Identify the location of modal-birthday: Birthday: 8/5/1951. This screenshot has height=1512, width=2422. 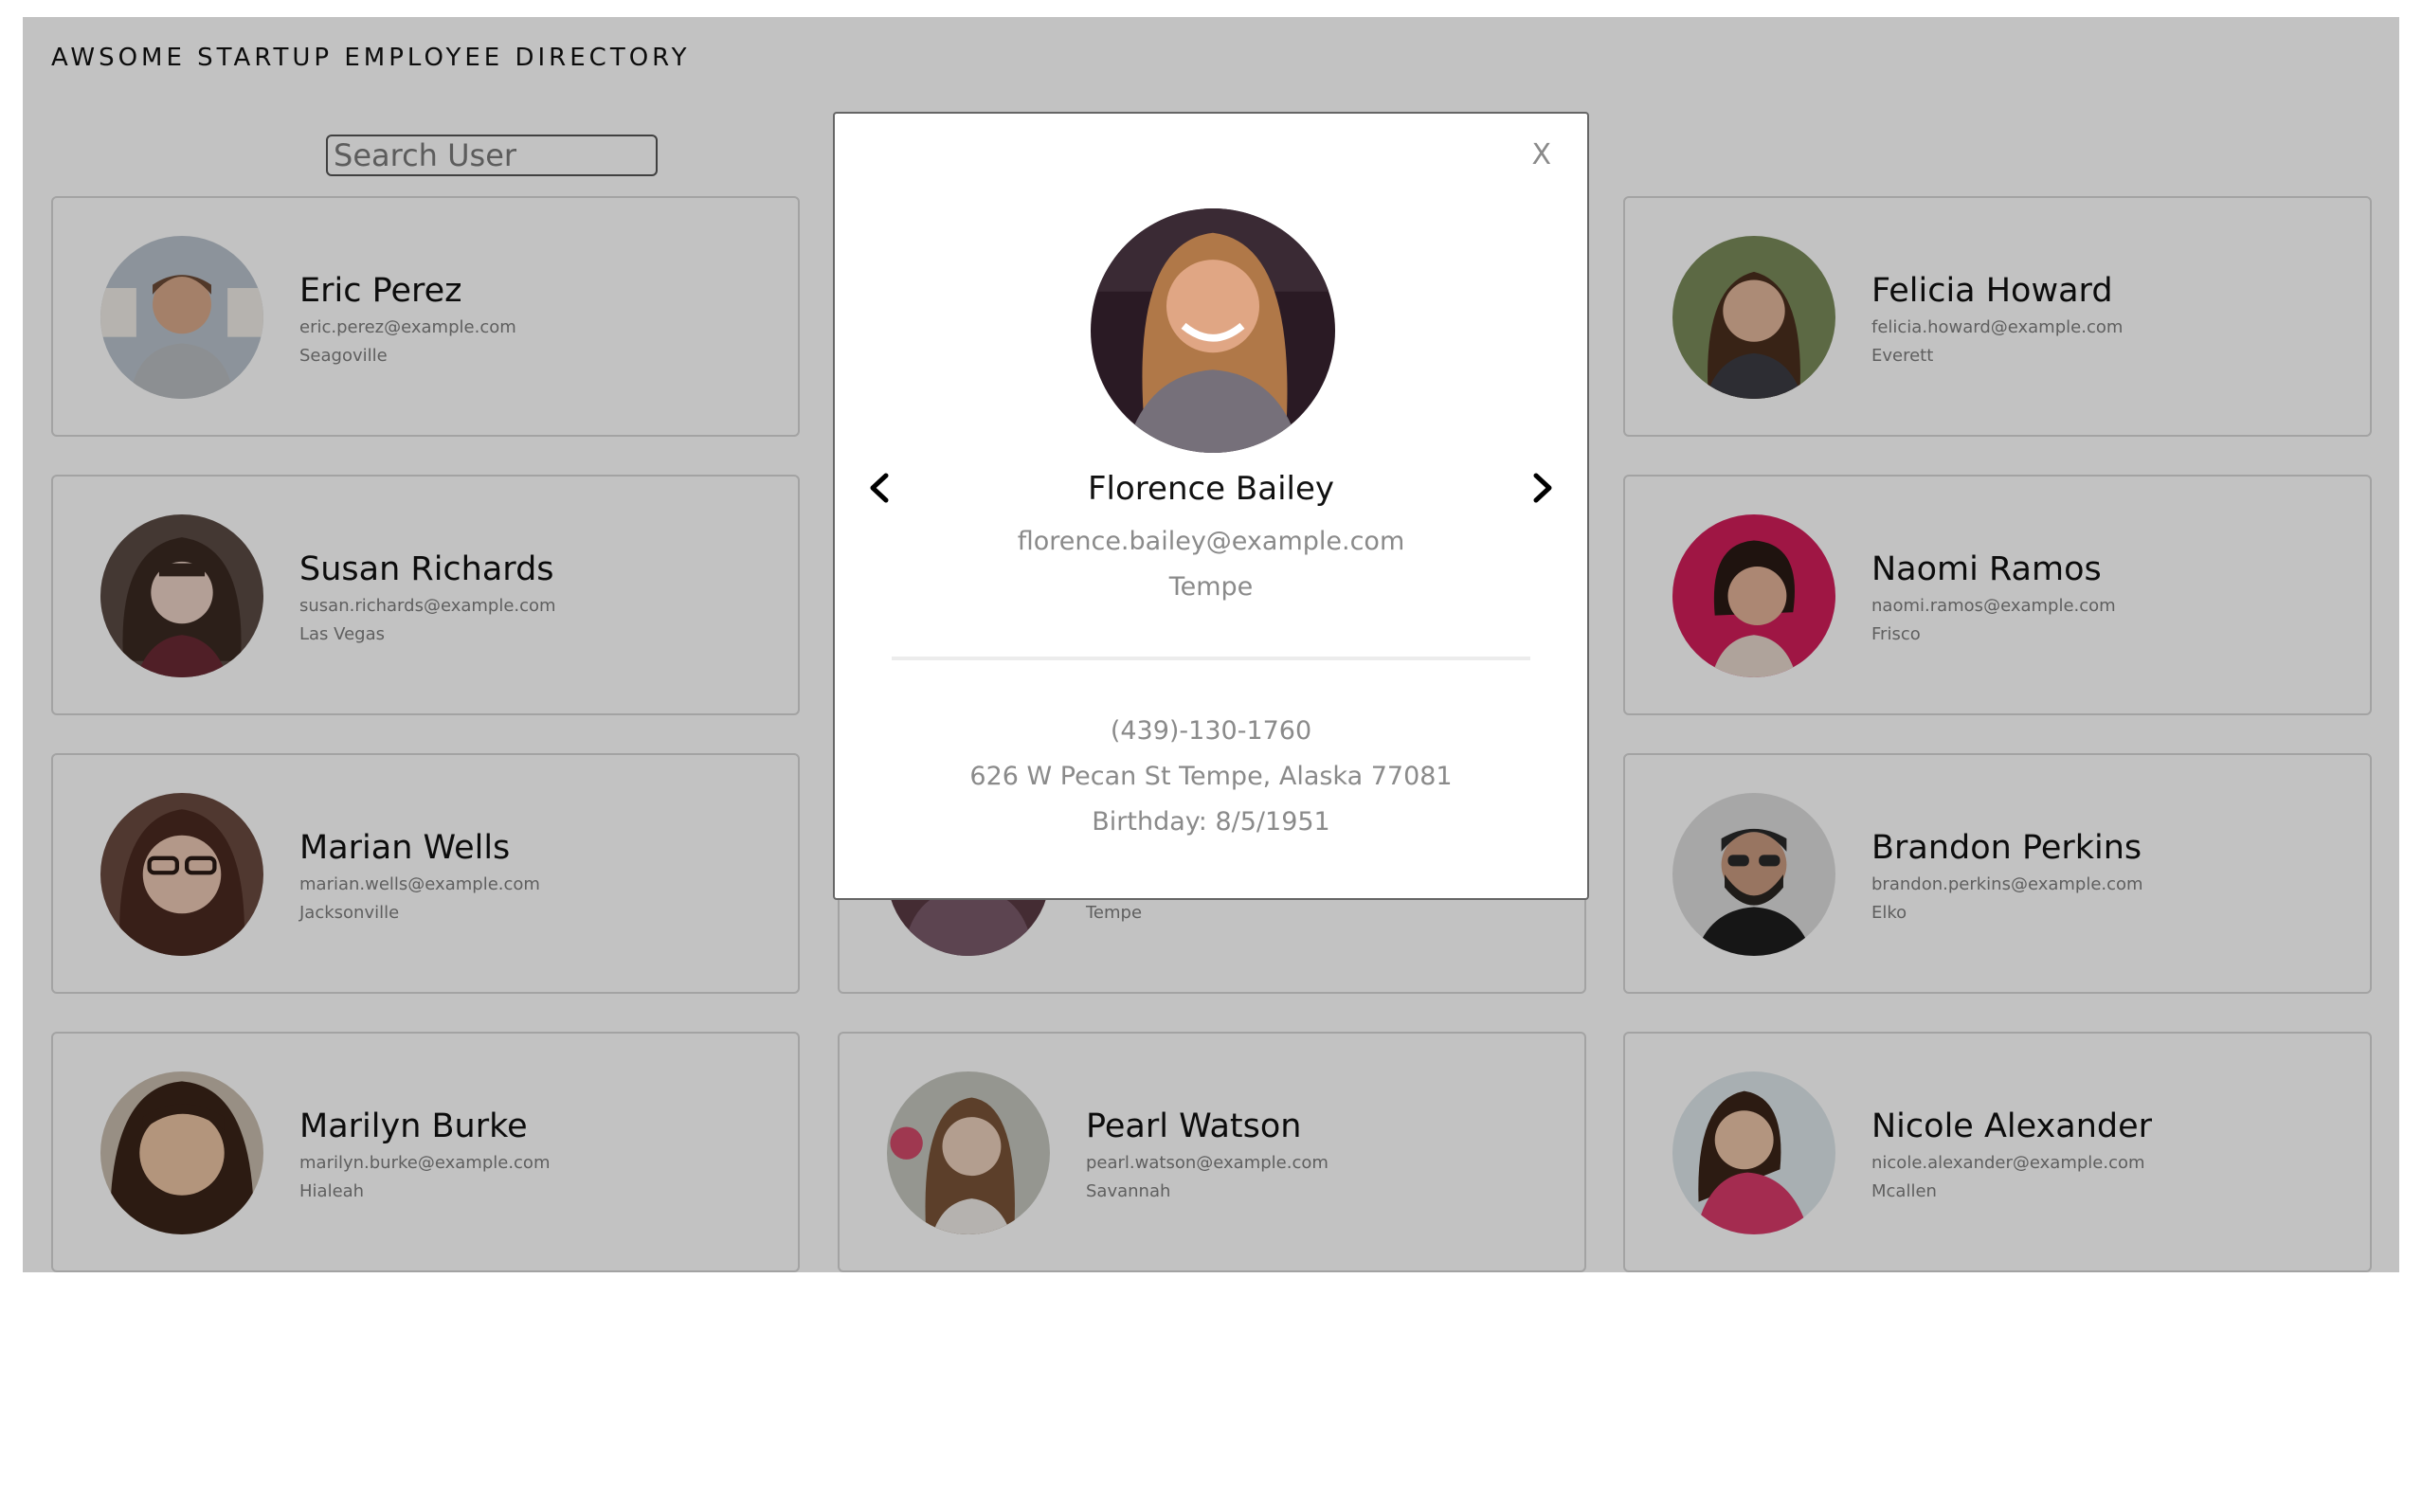
(1211, 822).